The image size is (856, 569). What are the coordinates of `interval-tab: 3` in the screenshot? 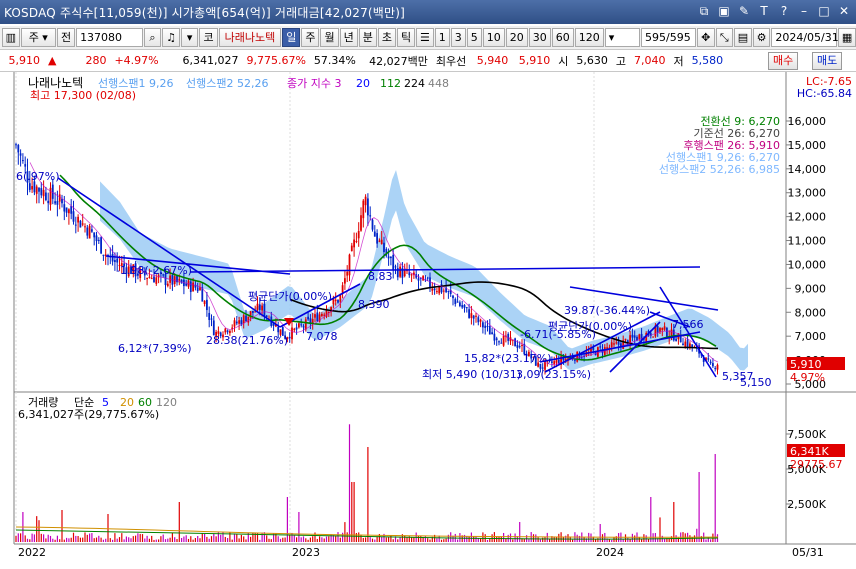 It's located at (458, 37).